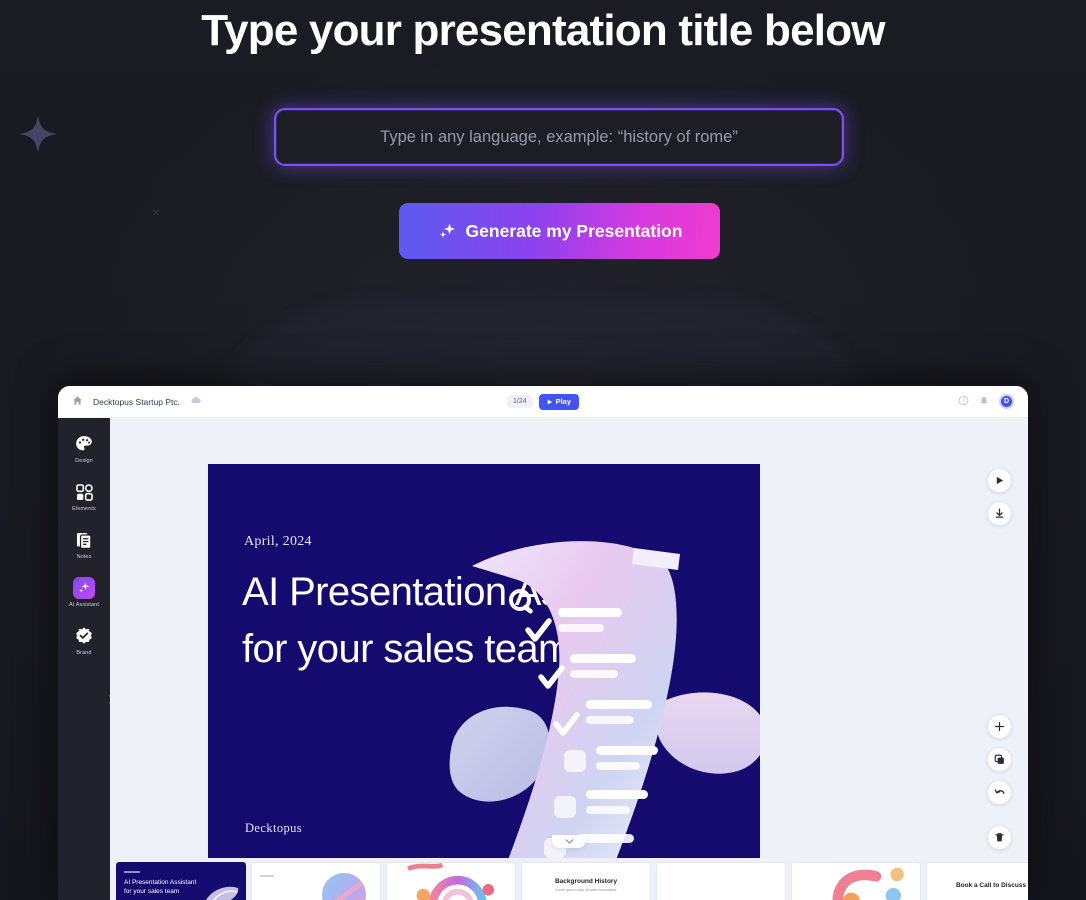  I want to click on download-icon, so click(999, 513).